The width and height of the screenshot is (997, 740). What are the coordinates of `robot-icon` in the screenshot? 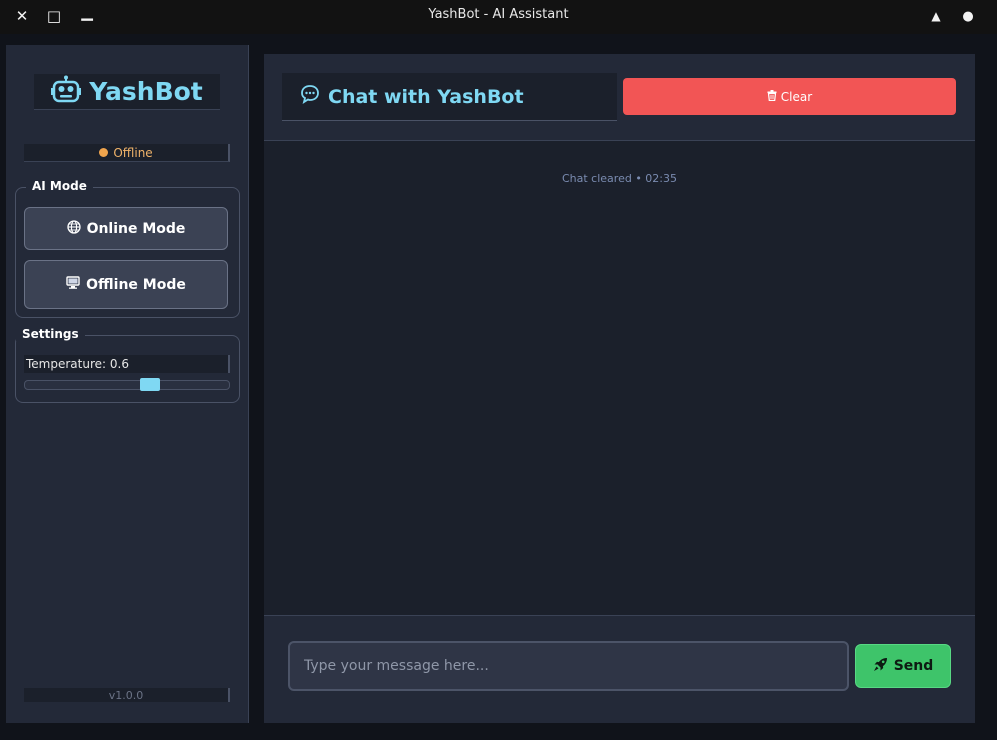 It's located at (66, 92).